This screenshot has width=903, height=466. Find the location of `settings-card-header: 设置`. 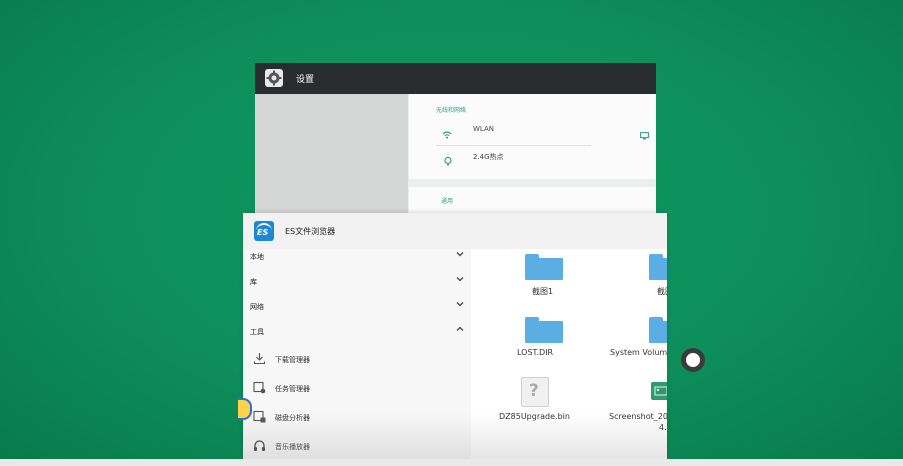

settings-card-header: 设置 is located at coordinates (455, 78).